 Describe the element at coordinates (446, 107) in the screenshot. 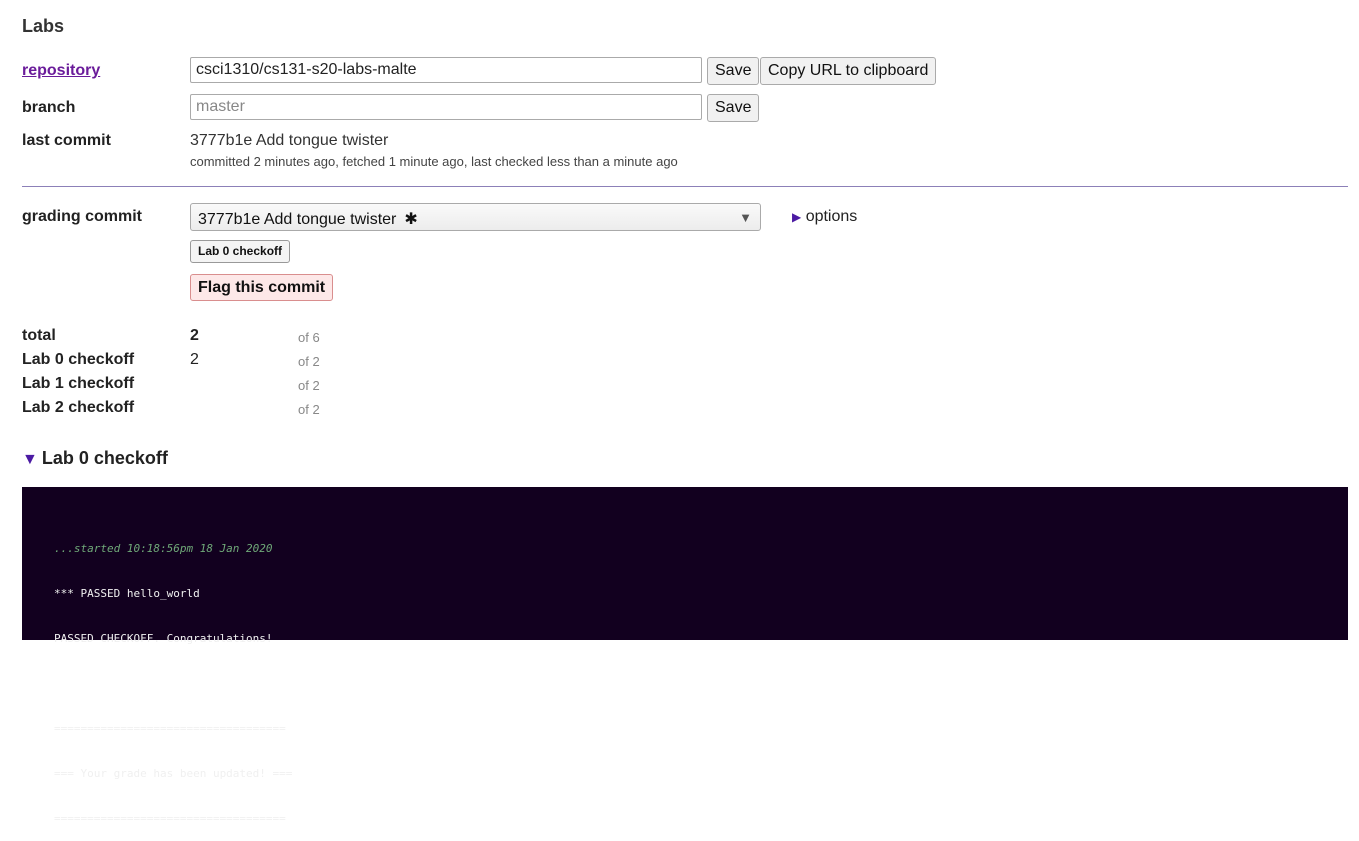

I see `branch-input` at that location.